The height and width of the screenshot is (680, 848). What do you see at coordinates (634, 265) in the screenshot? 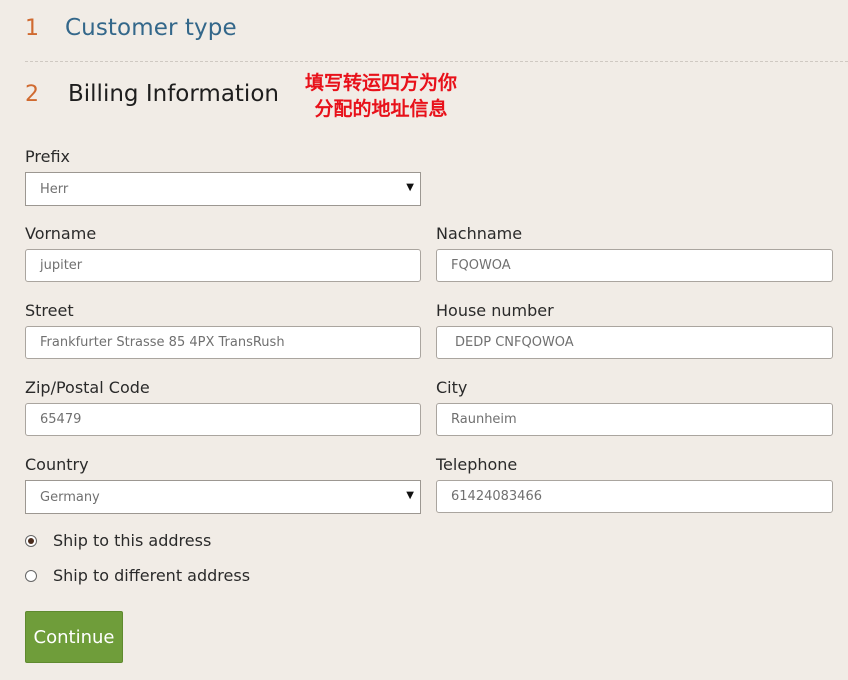
I see `nachname-input: FQOWOA` at bounding box center [634, 265].